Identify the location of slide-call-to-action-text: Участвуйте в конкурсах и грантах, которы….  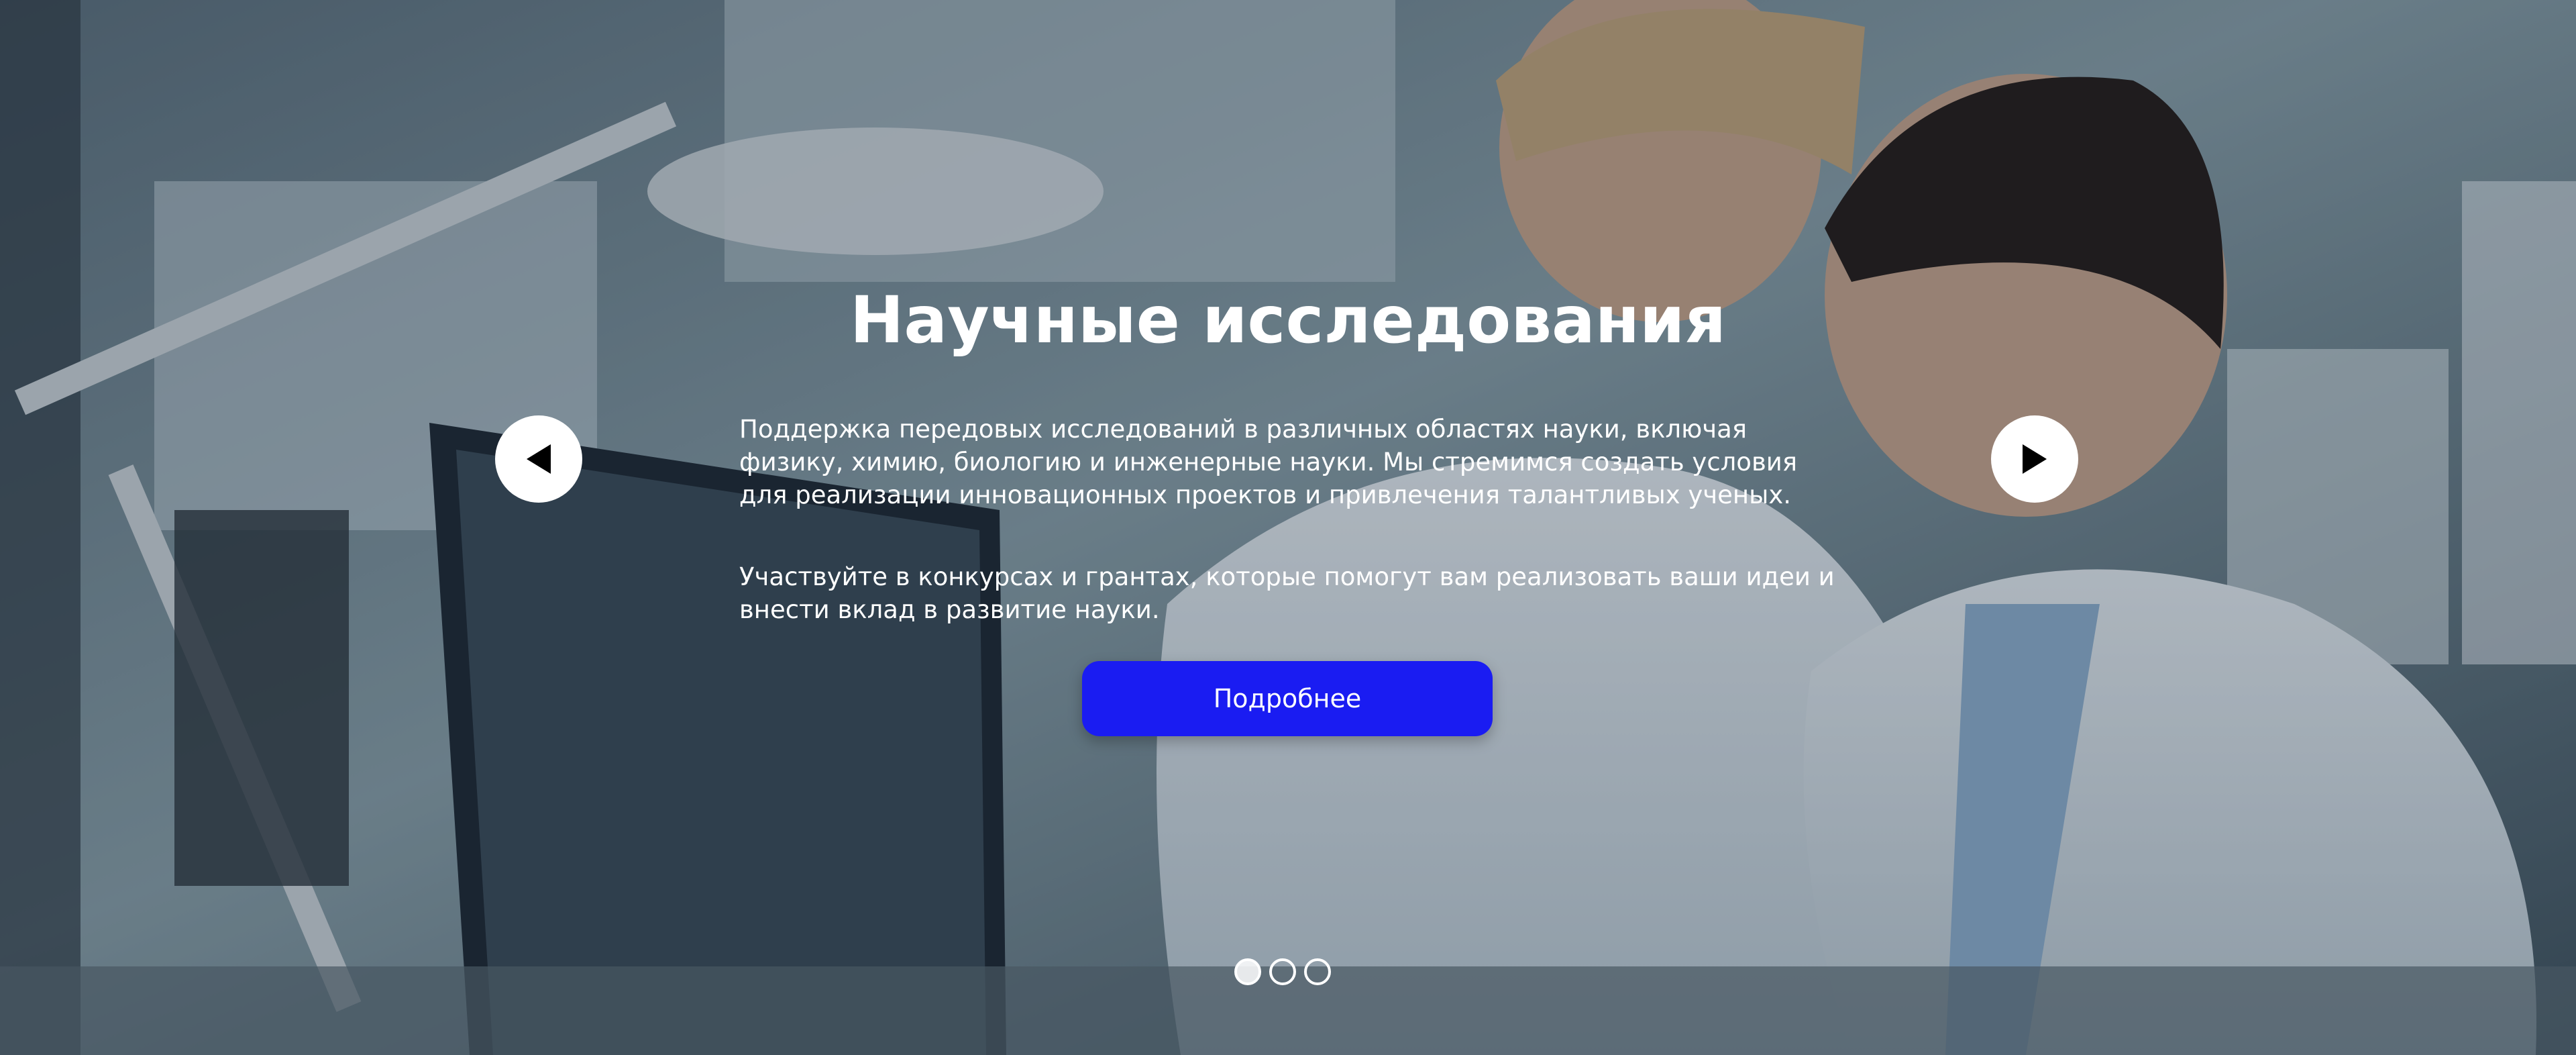
(1287, 593).